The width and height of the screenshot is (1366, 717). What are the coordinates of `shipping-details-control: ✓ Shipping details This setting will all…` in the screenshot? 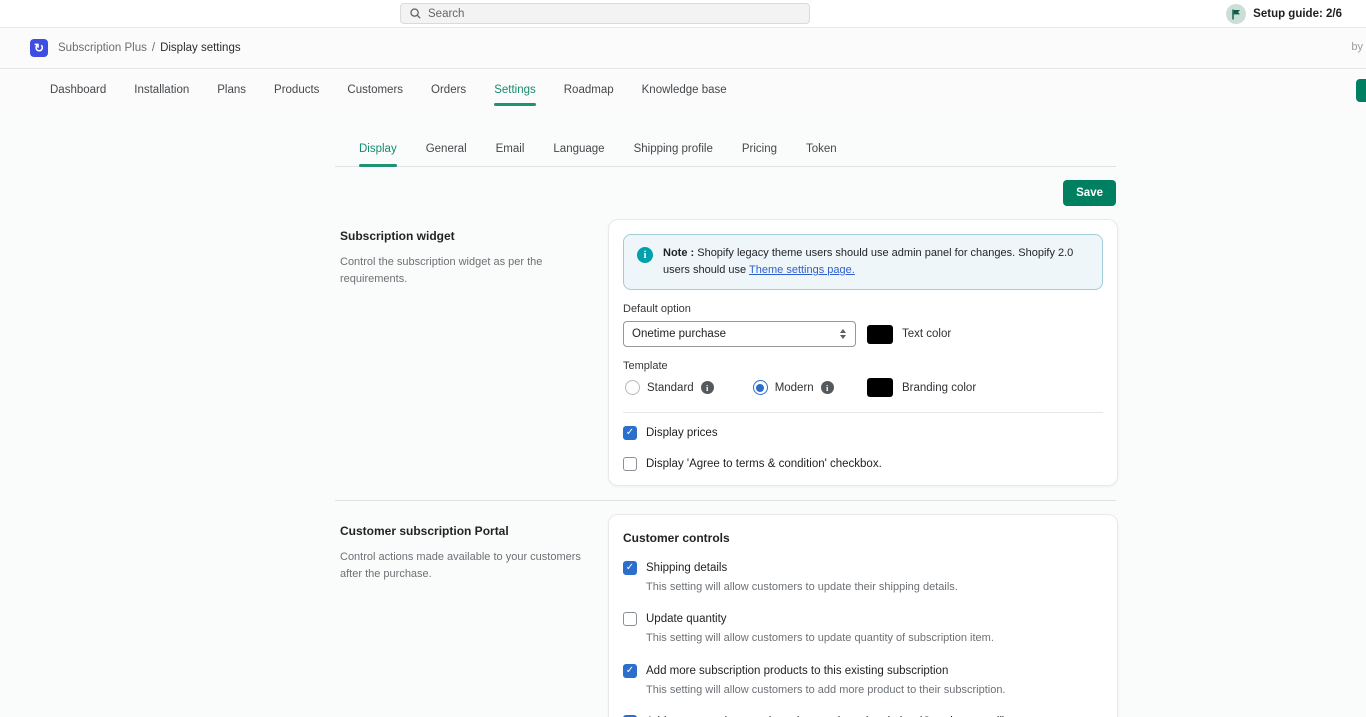 It's located at (863, 578).